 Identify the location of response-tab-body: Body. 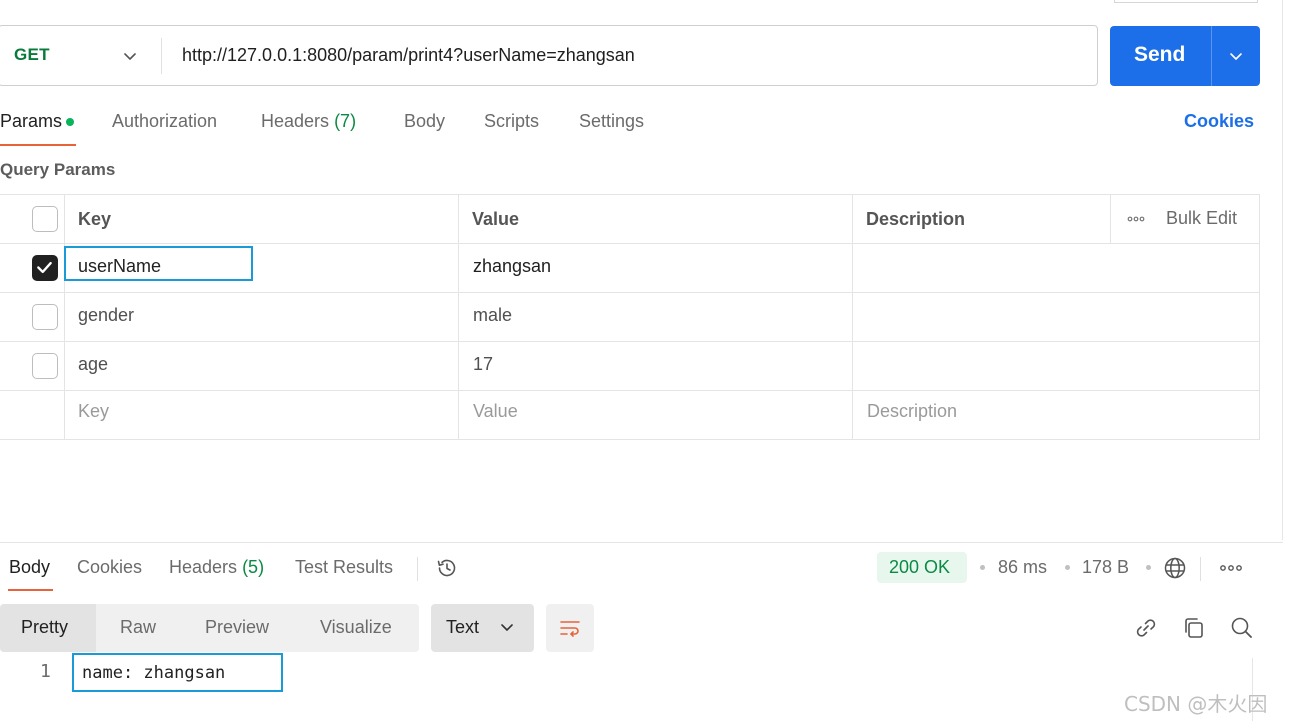
(29, 567).